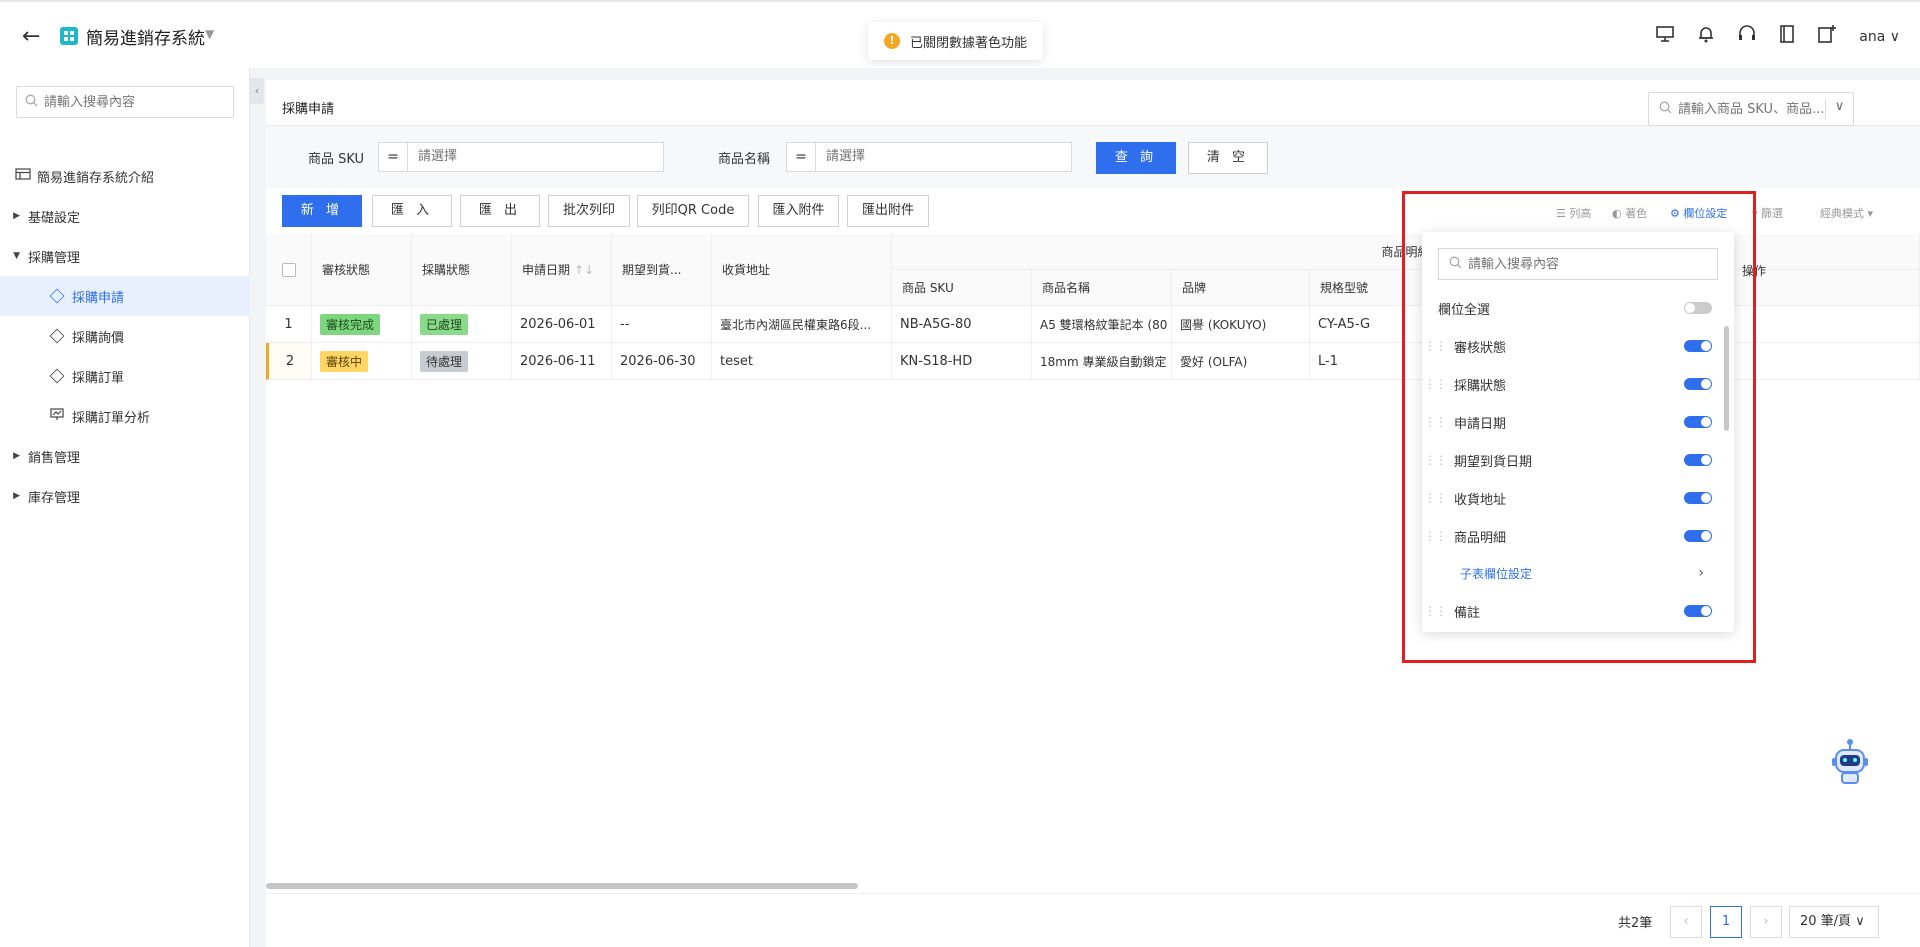 The image size is (1920, 947). What do you see at coordinates (1686, 922) in the screenshot?
I see `prev-page-button: ‹` at bounding box center [1686, 922].